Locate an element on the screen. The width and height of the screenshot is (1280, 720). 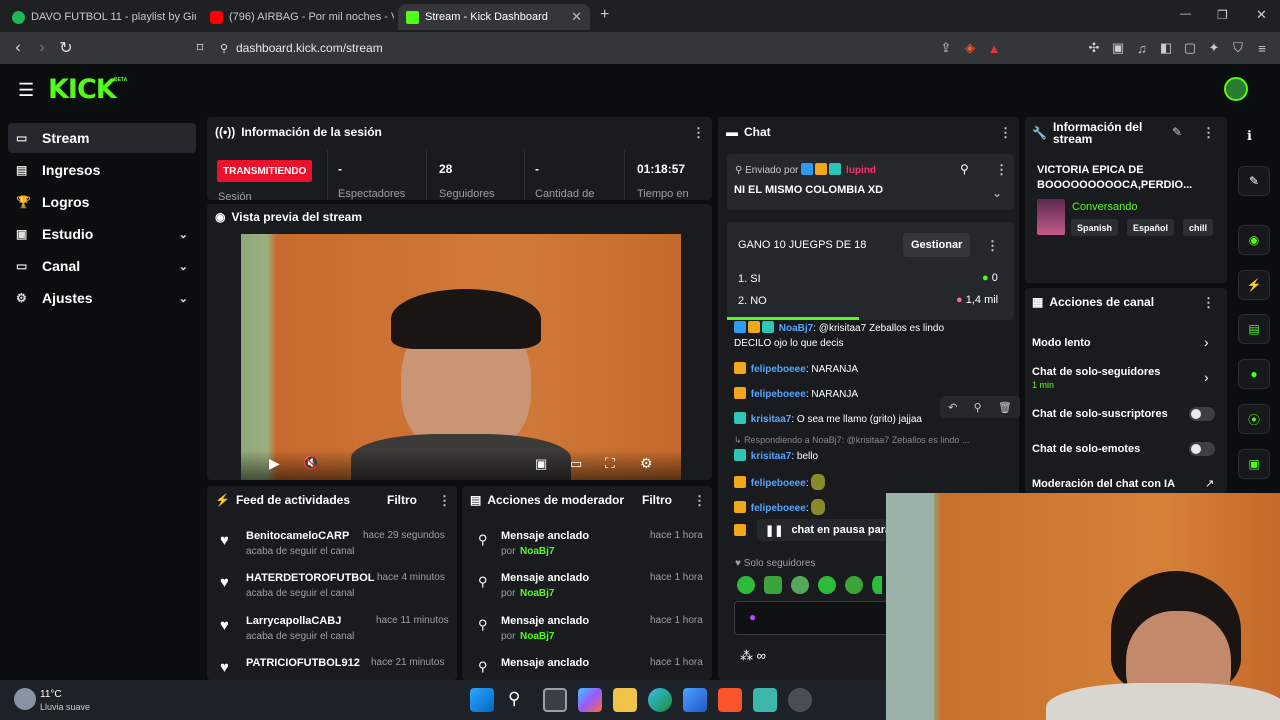
brave-rewards-icon: ▲ is located at coordinates (994, 48).